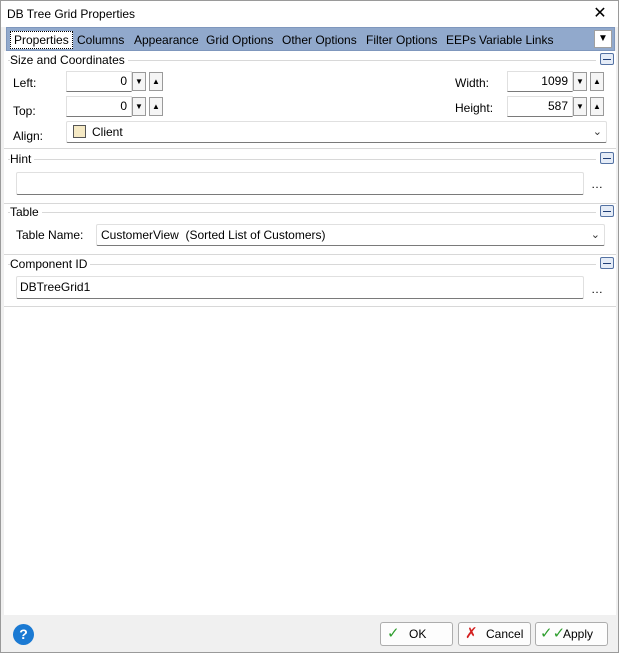 The image size is (619, 653). I want to click on left-label: Left:, so click(25, 83).